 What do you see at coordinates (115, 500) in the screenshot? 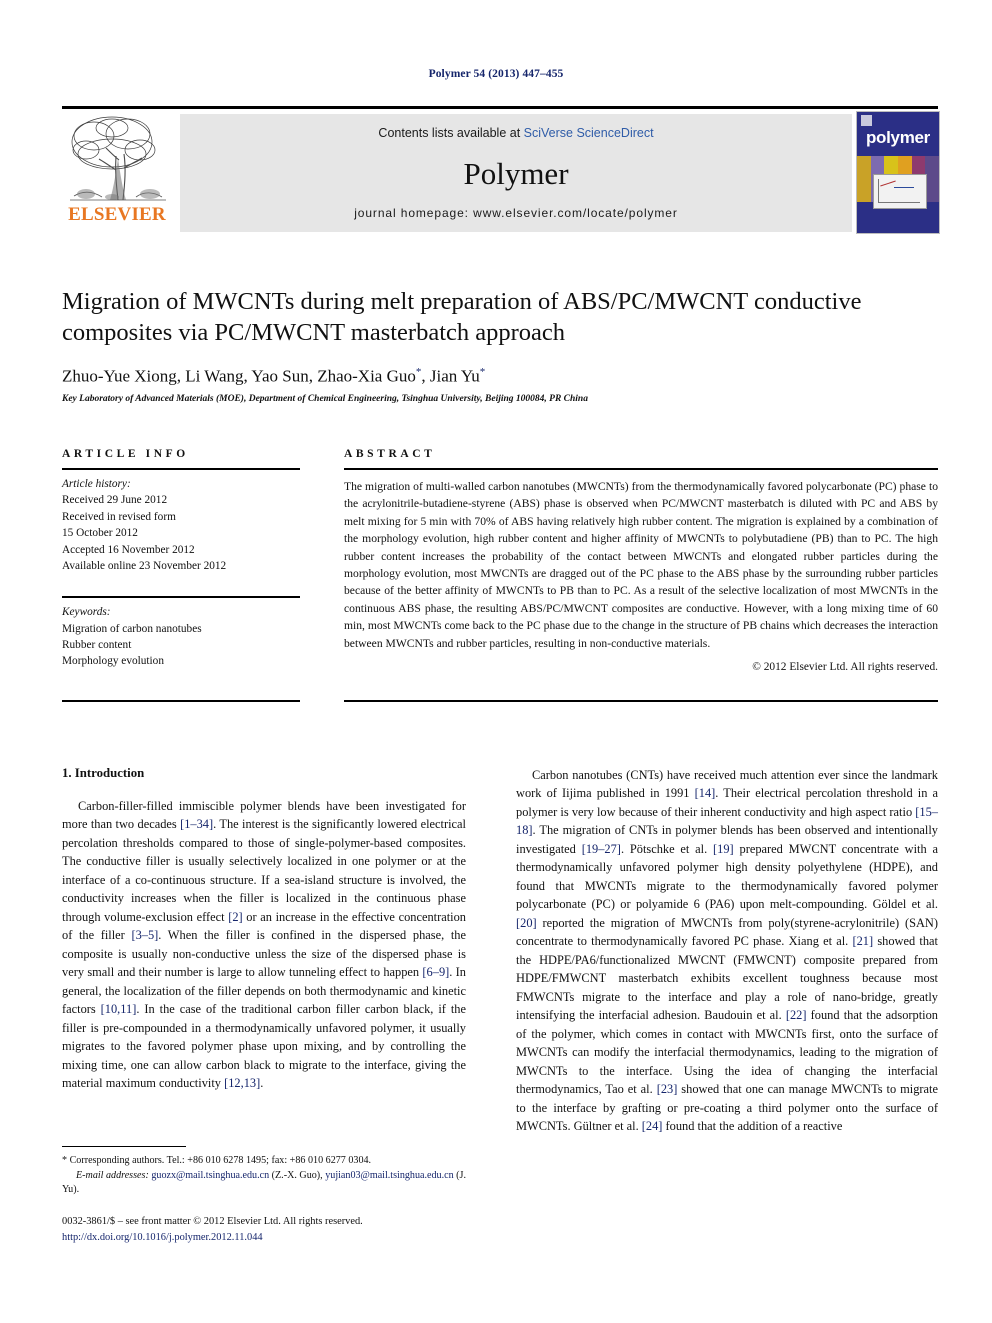
I see `history-item: Received 29 June 2012` at bounding box center [115, 500].